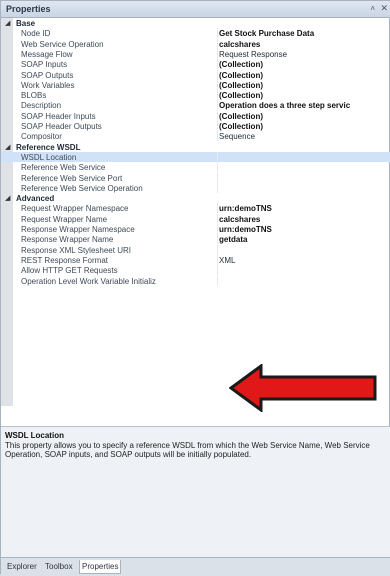 The image size is (390, 576). Describe the element at coordinates (64, 260) in the screenshot. I see `property-name: REST Response Format` at that location.